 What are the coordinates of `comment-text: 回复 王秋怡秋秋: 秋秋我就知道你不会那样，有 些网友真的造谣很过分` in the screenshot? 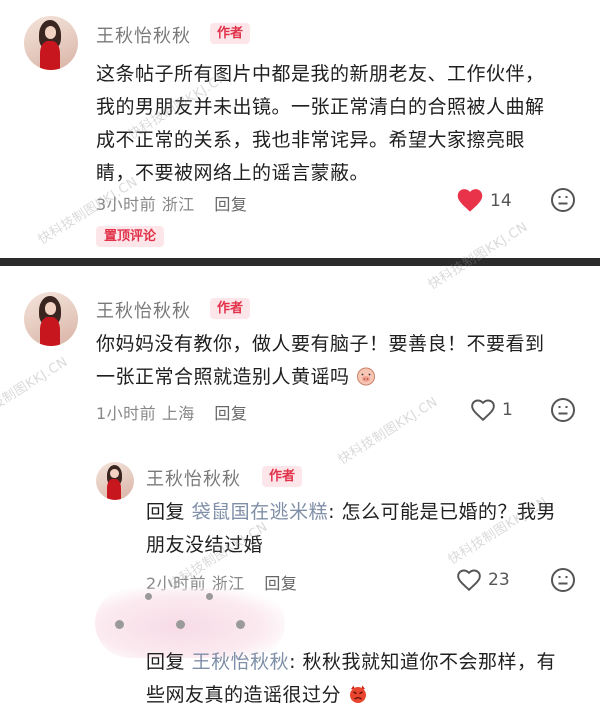 It's located at (351, 679).